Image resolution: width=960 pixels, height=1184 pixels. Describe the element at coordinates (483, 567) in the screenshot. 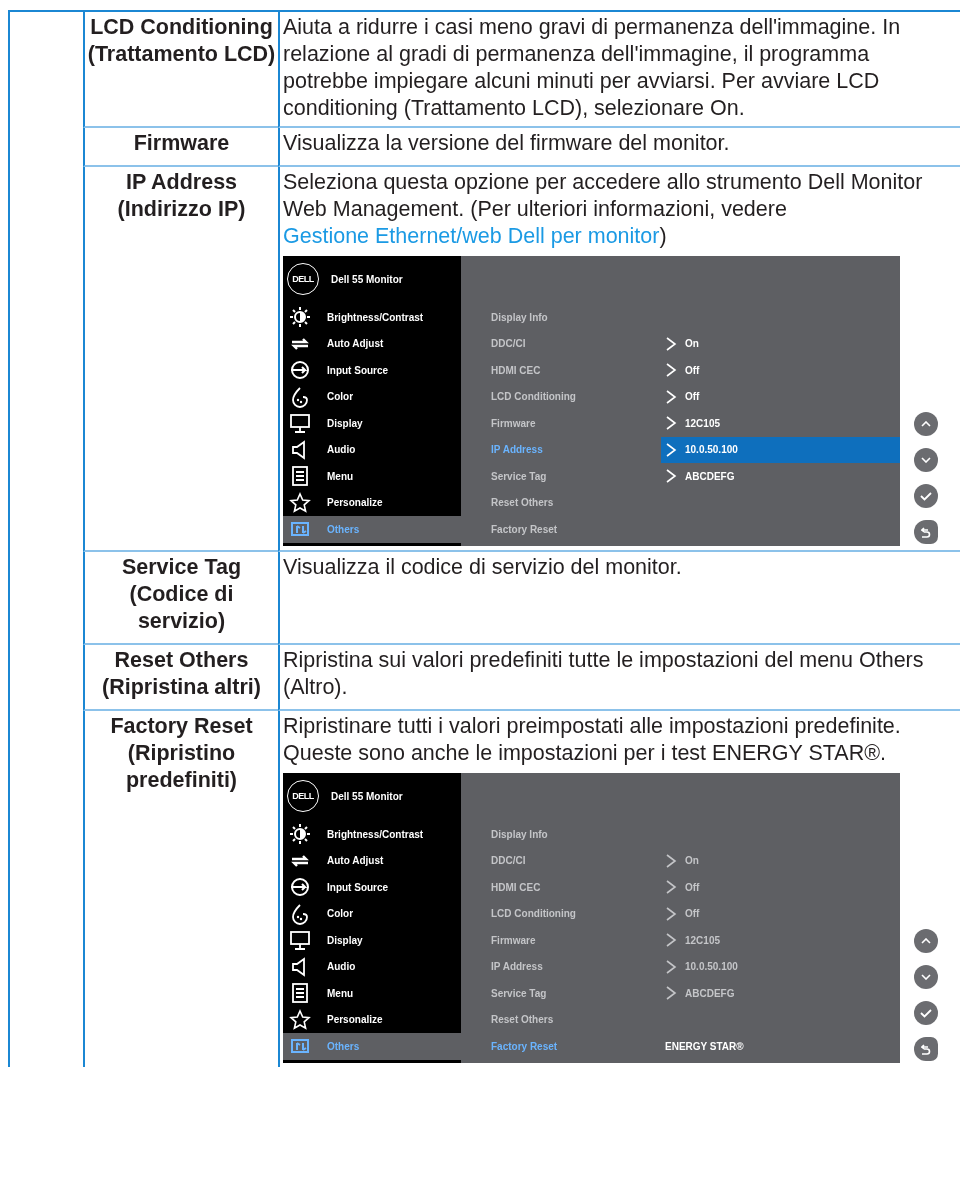

I see `description: Visualizza il codice di servizio del monitor.` at that location.